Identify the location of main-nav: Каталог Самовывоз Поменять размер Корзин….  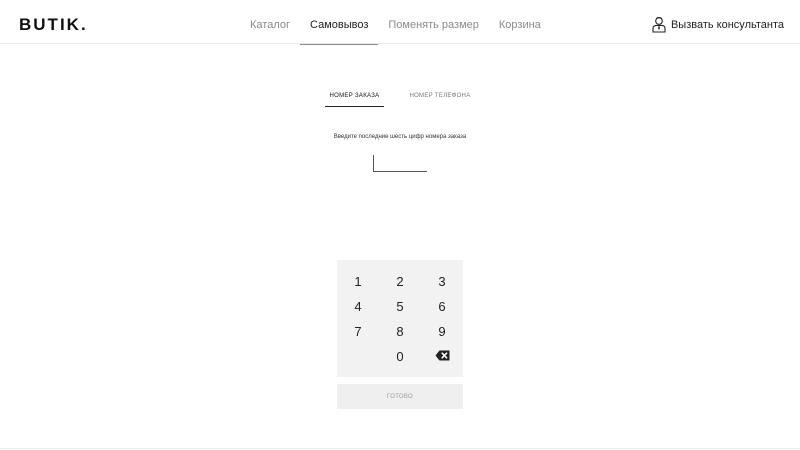
(395, 22).